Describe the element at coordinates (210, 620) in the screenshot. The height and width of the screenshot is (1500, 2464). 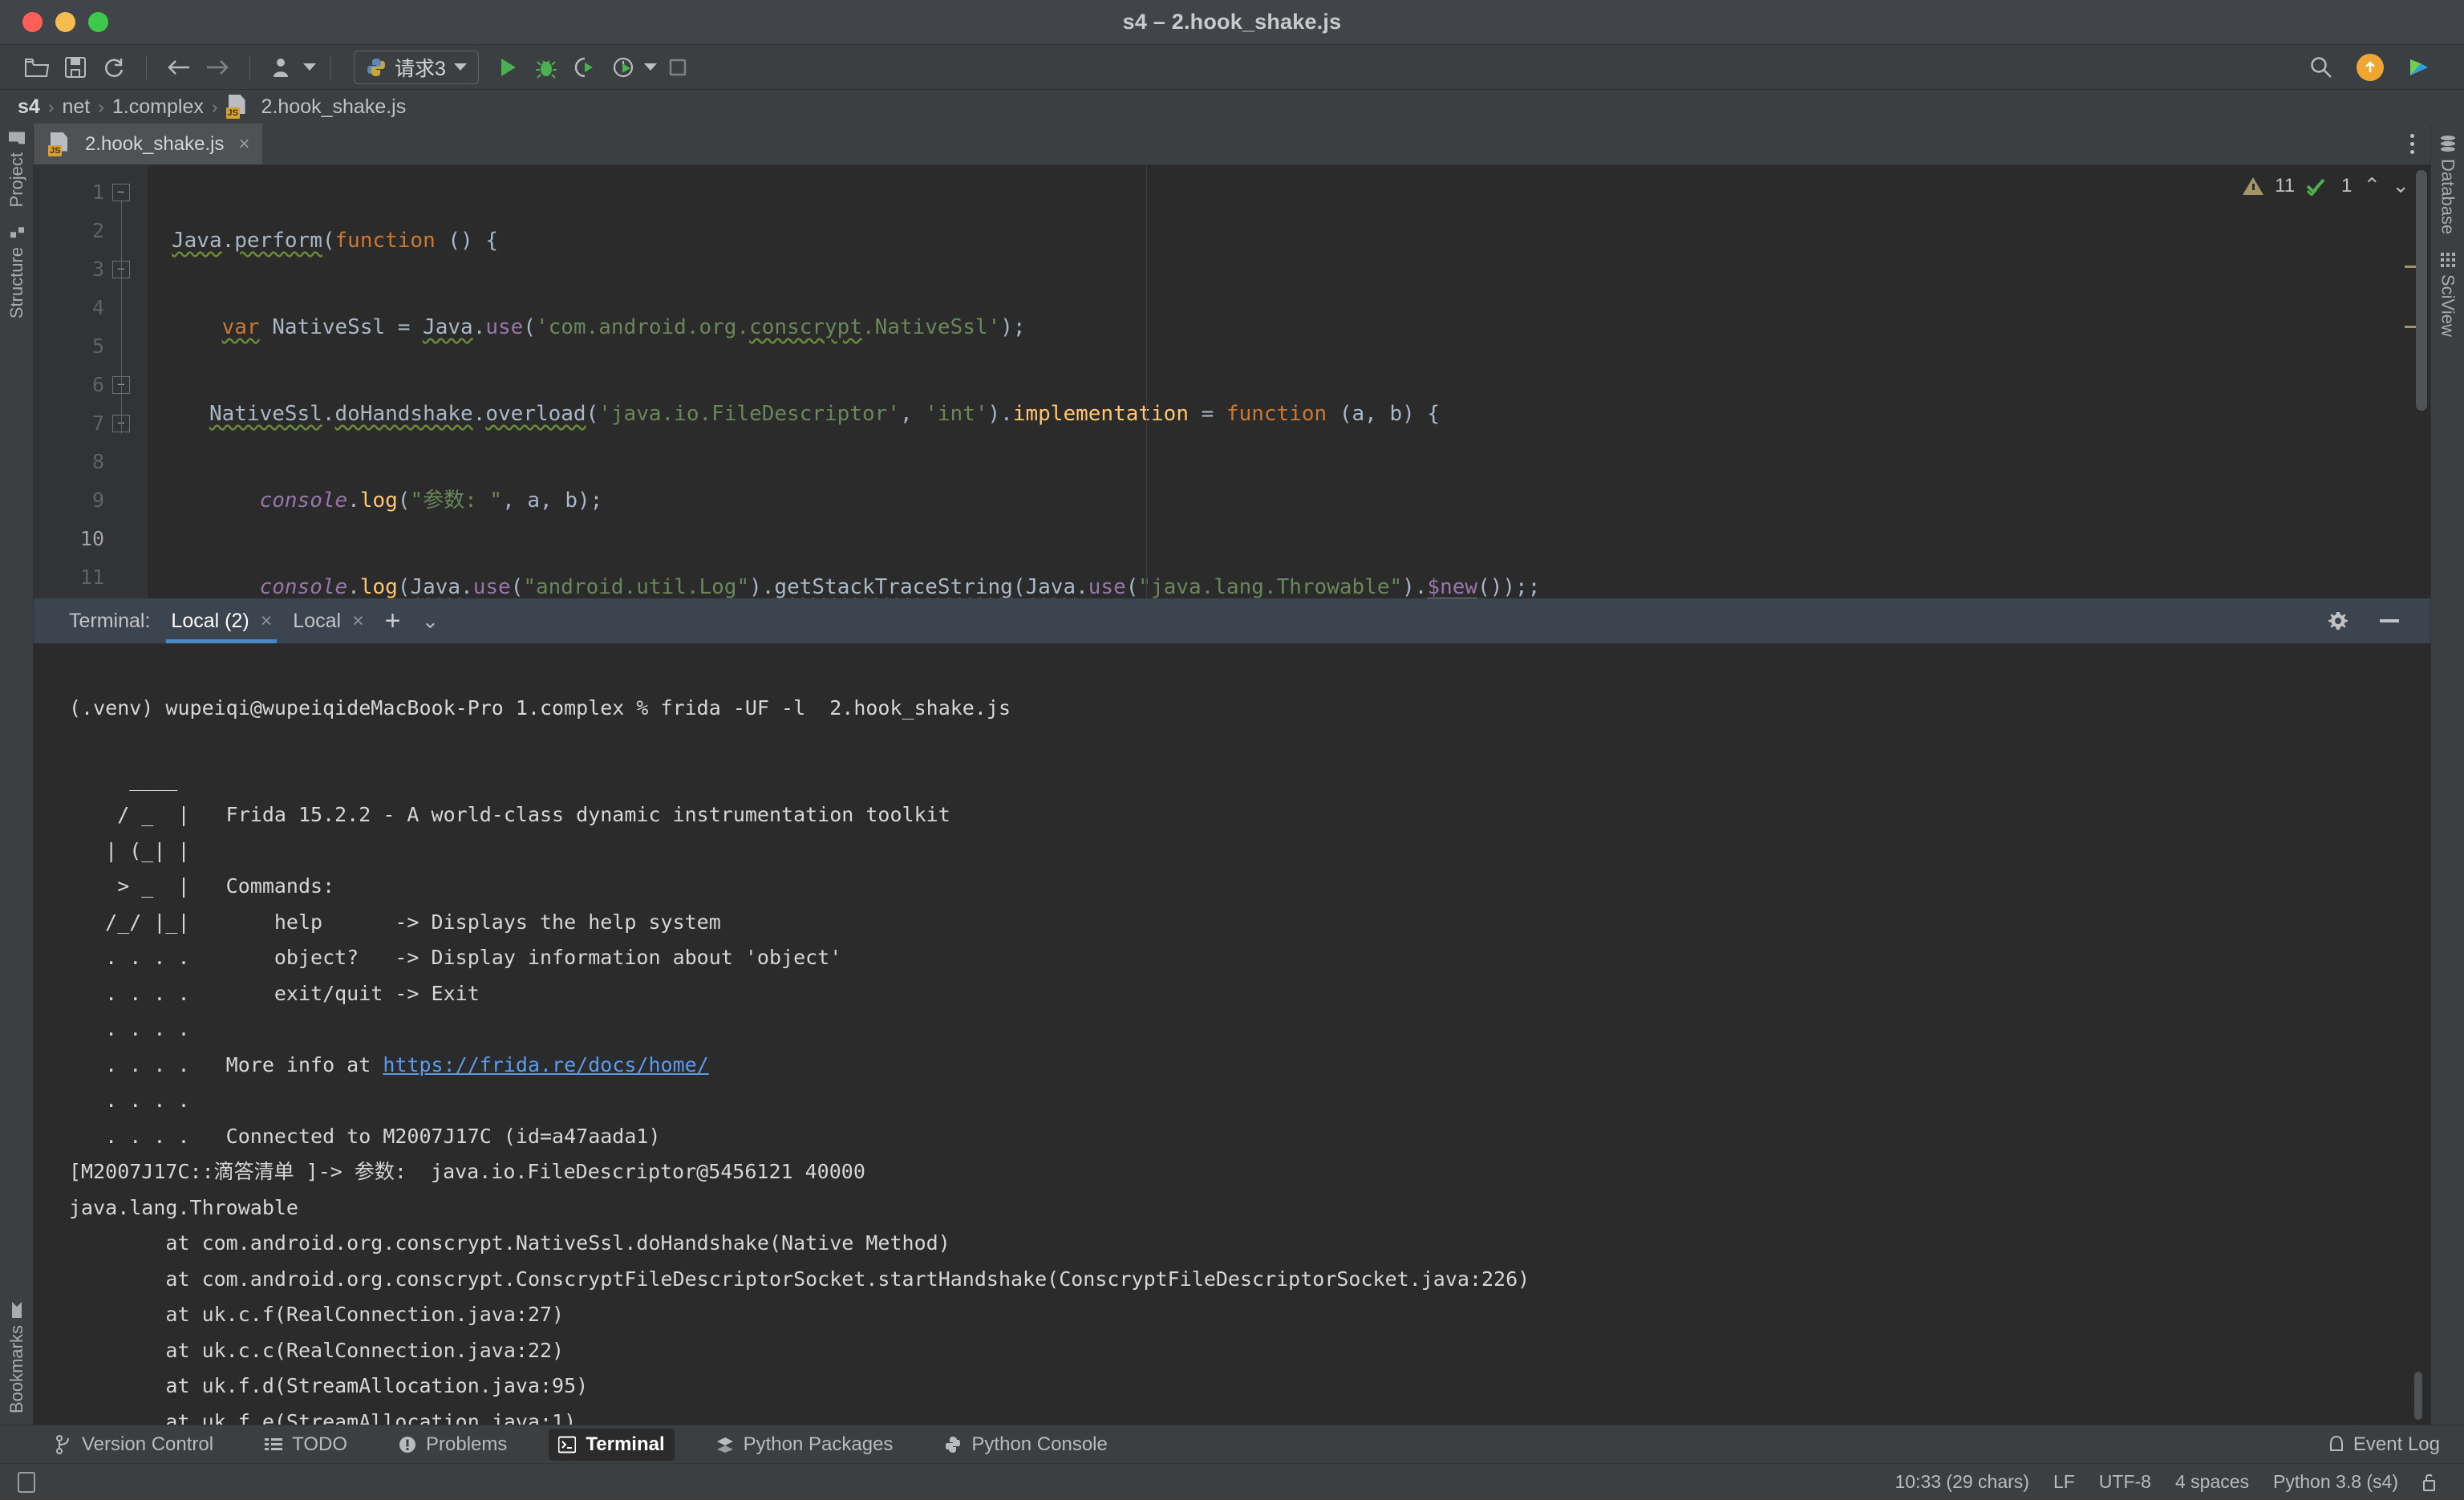
I see `terminal-tab-label: Local (2)` at that location.